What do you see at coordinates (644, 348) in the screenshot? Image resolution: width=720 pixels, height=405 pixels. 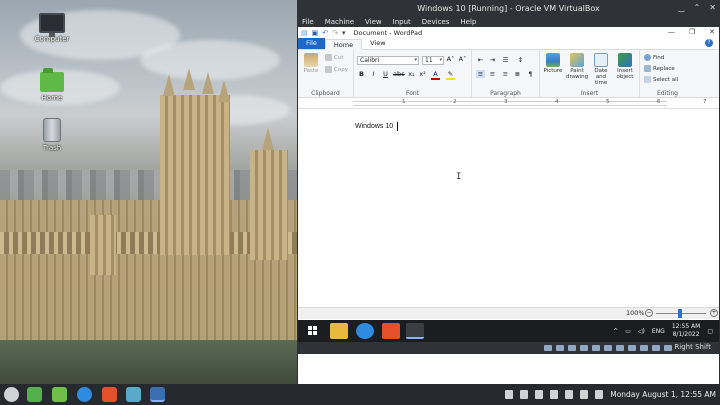 I see `cpu-icon` at bounding box center [644, 348].